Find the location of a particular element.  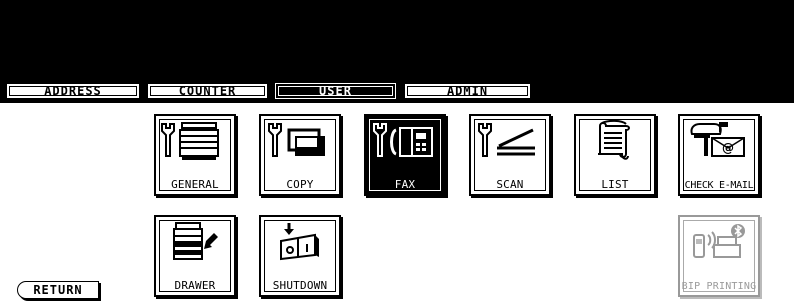

copy-button: COPY is located at coordinates (300, 155).